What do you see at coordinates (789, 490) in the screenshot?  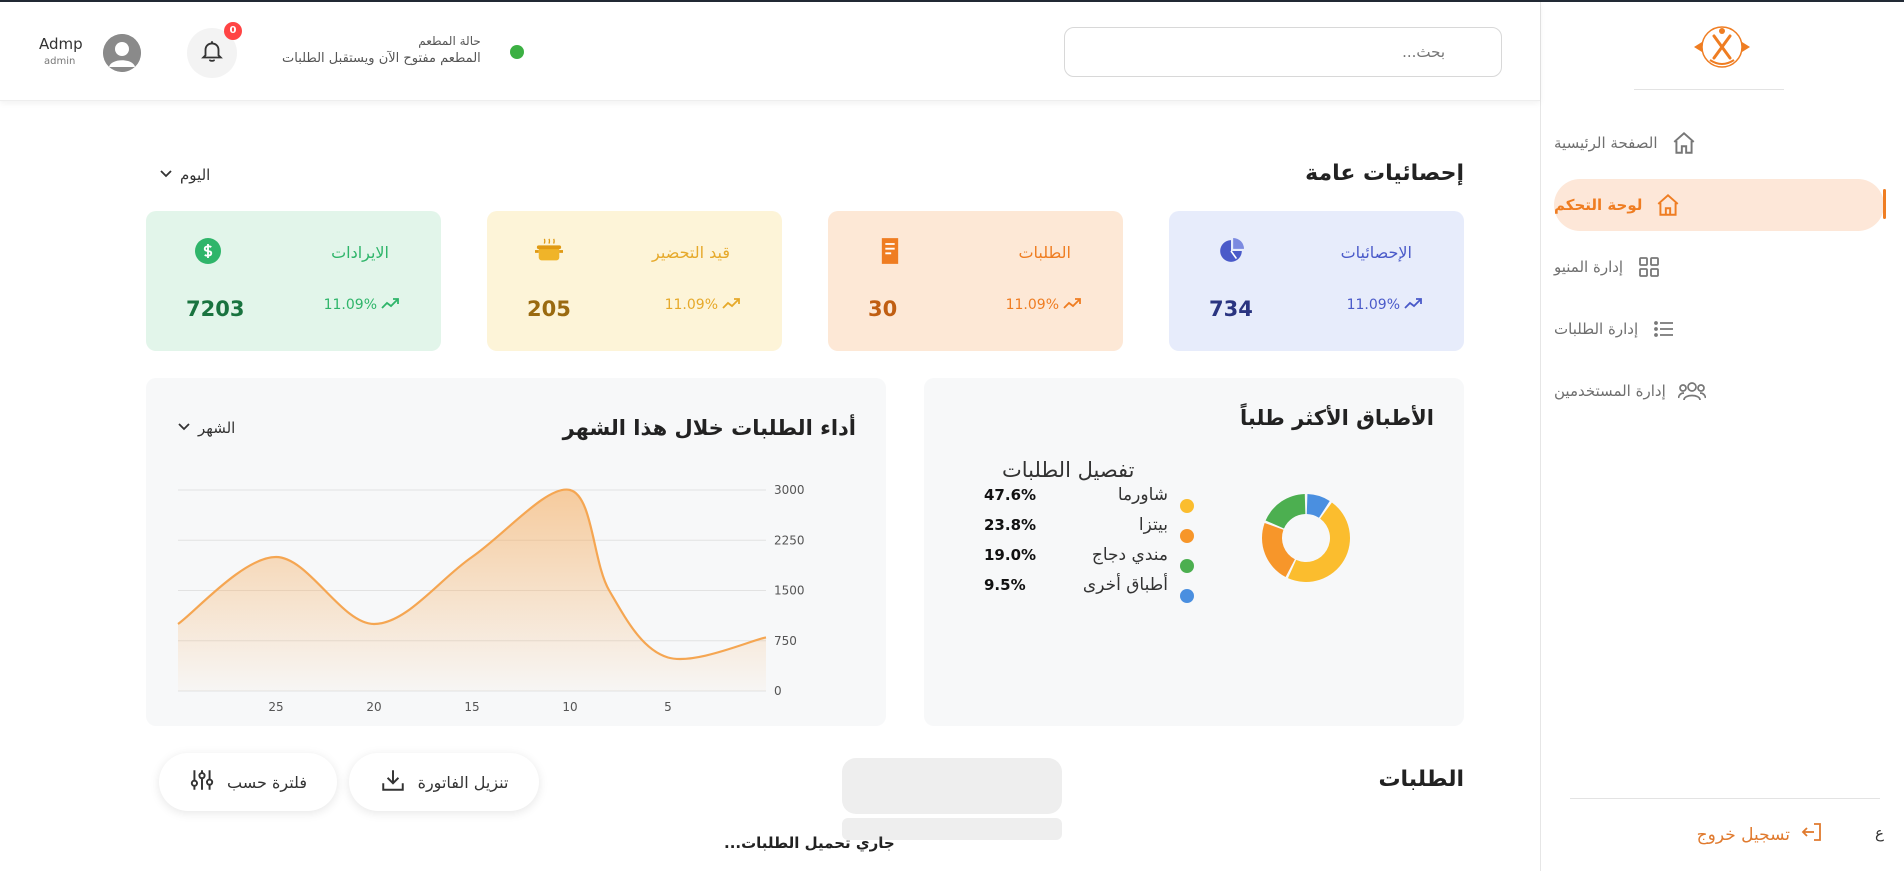 I see `y-tick-label: 3000` at bounding box center [789, 490].